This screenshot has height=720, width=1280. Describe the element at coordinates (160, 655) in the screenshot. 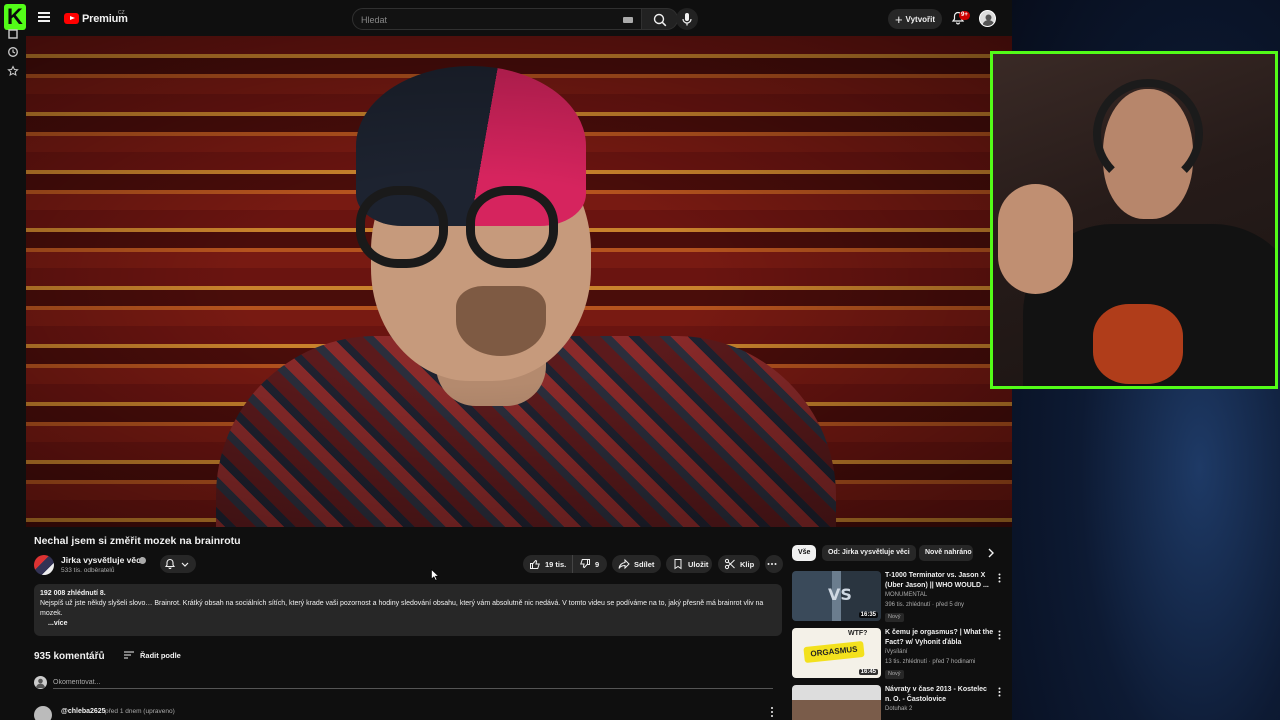

I see `sort-button: Řadit podle` at that location.